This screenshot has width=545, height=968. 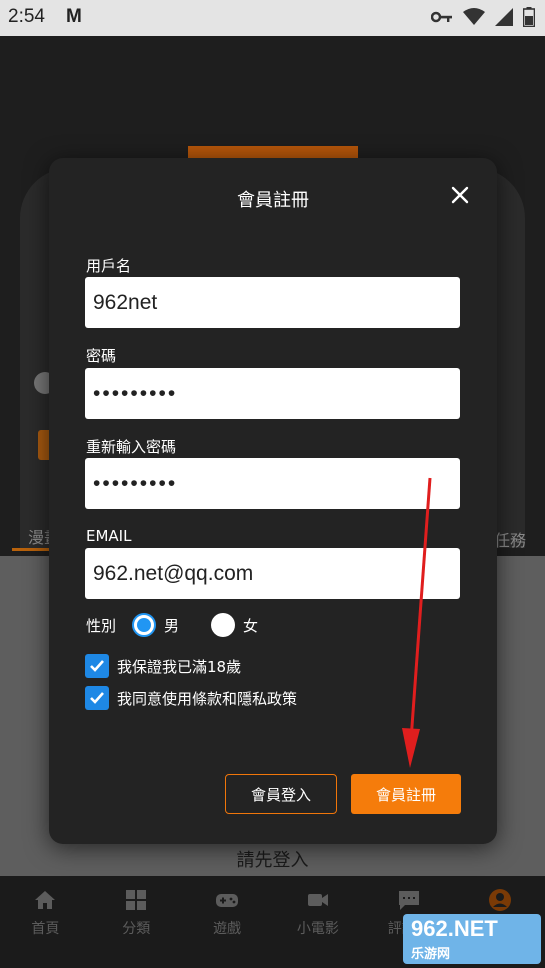 What do you see at coordinates (499, 900) in the screenshot?
I see `user-icon` at bounding box center [499, 900].